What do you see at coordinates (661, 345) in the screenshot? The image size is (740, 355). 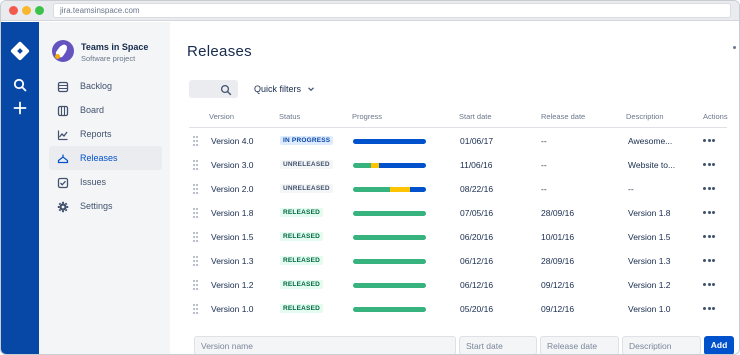 I see `description-input: Description` at bounding box center [661, 345].